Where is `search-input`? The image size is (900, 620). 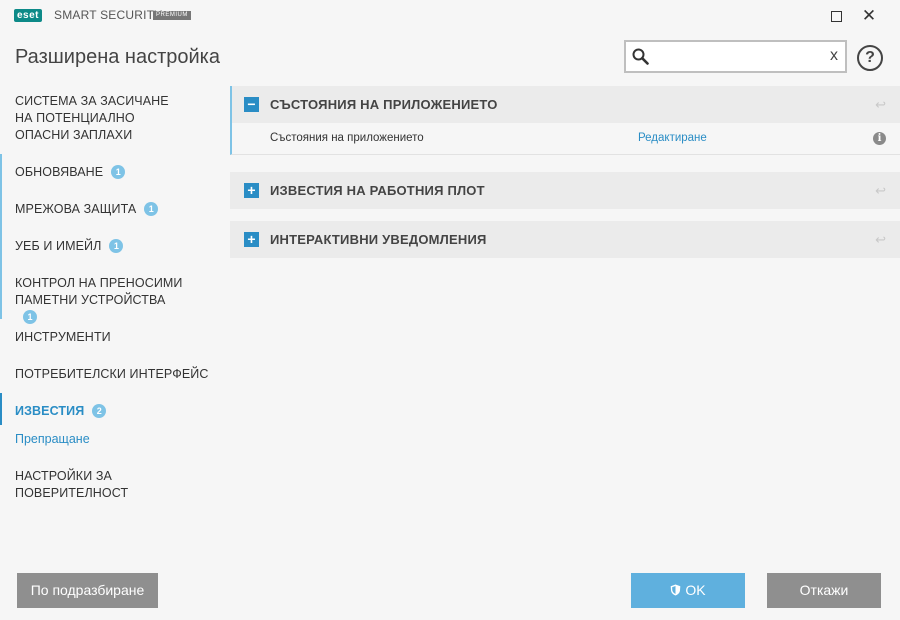 search-input is located at coordinates (734, 56).